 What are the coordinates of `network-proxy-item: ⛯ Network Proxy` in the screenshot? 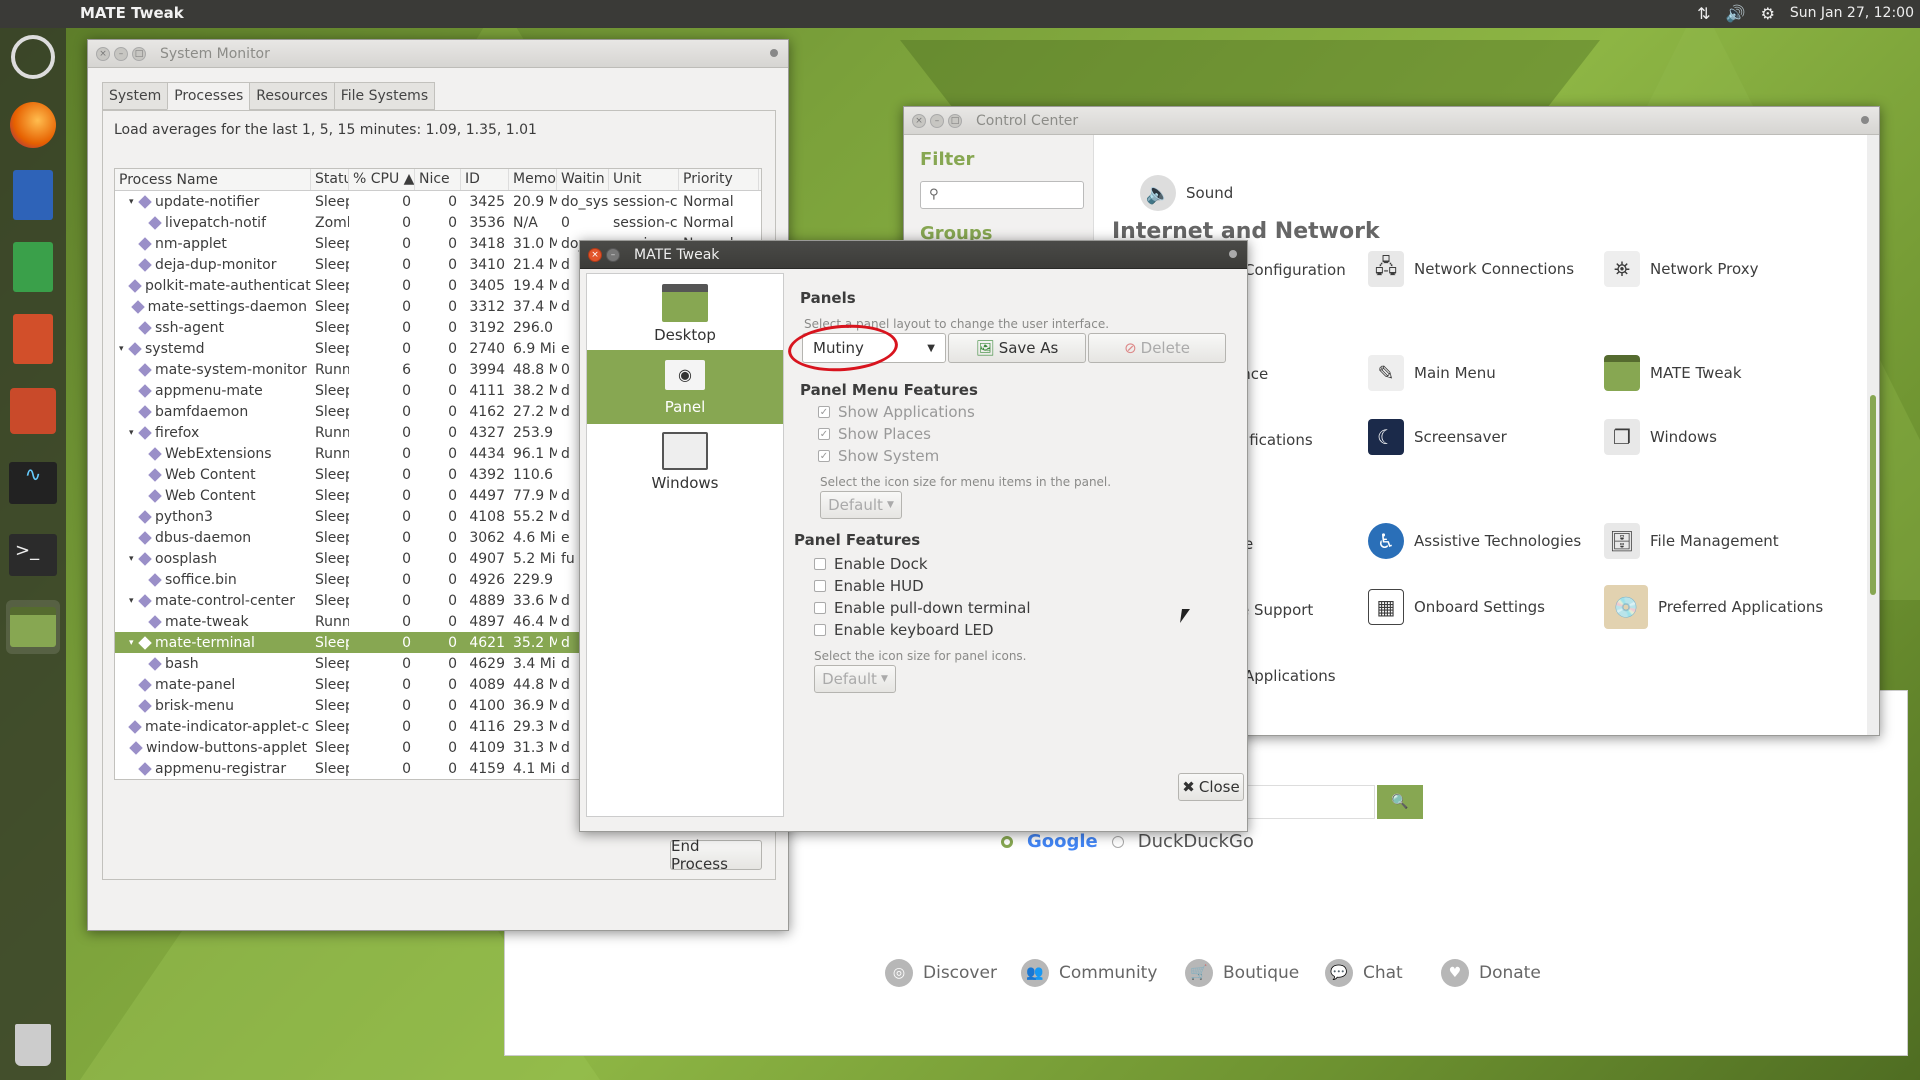 It's located at (1681, 269).